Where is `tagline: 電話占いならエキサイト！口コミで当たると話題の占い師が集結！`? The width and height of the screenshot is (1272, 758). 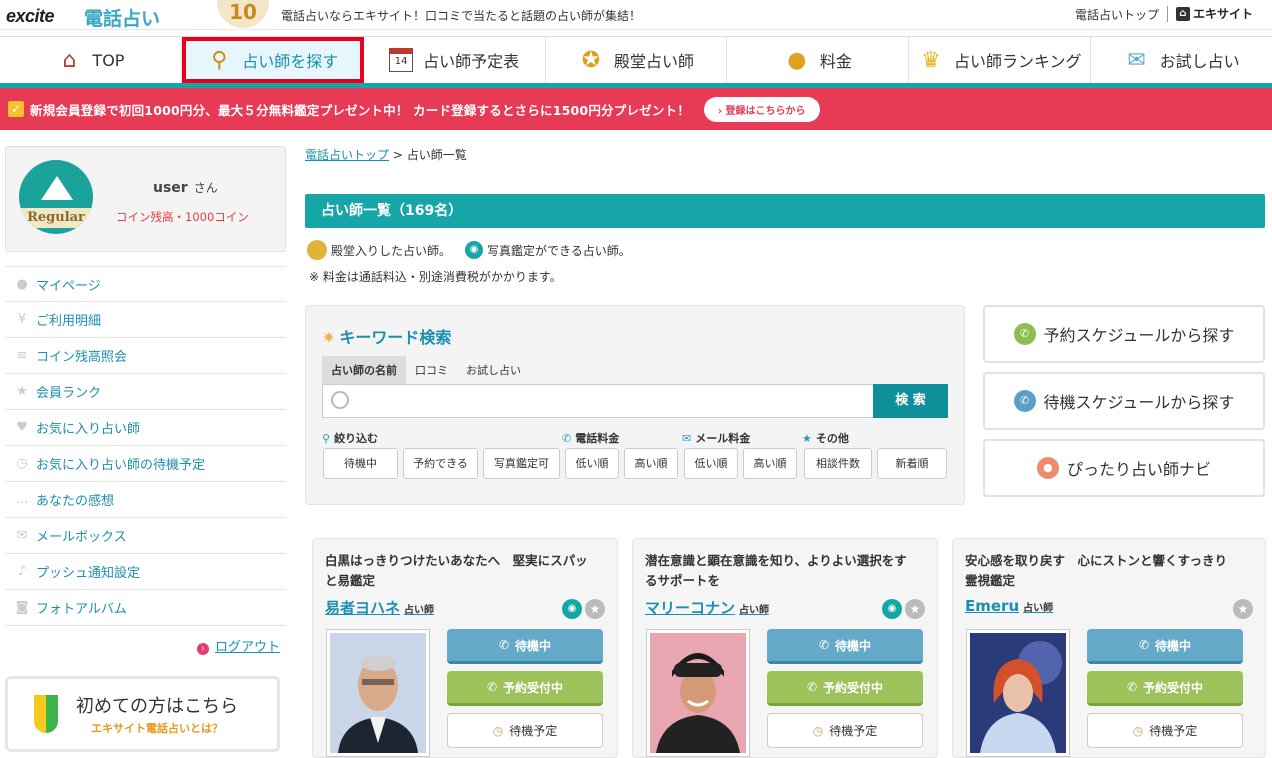
tagline: 電話占いならエキサイト！口コミで当たると話題の占い師が集結！ is located at coordinates (461, 16).